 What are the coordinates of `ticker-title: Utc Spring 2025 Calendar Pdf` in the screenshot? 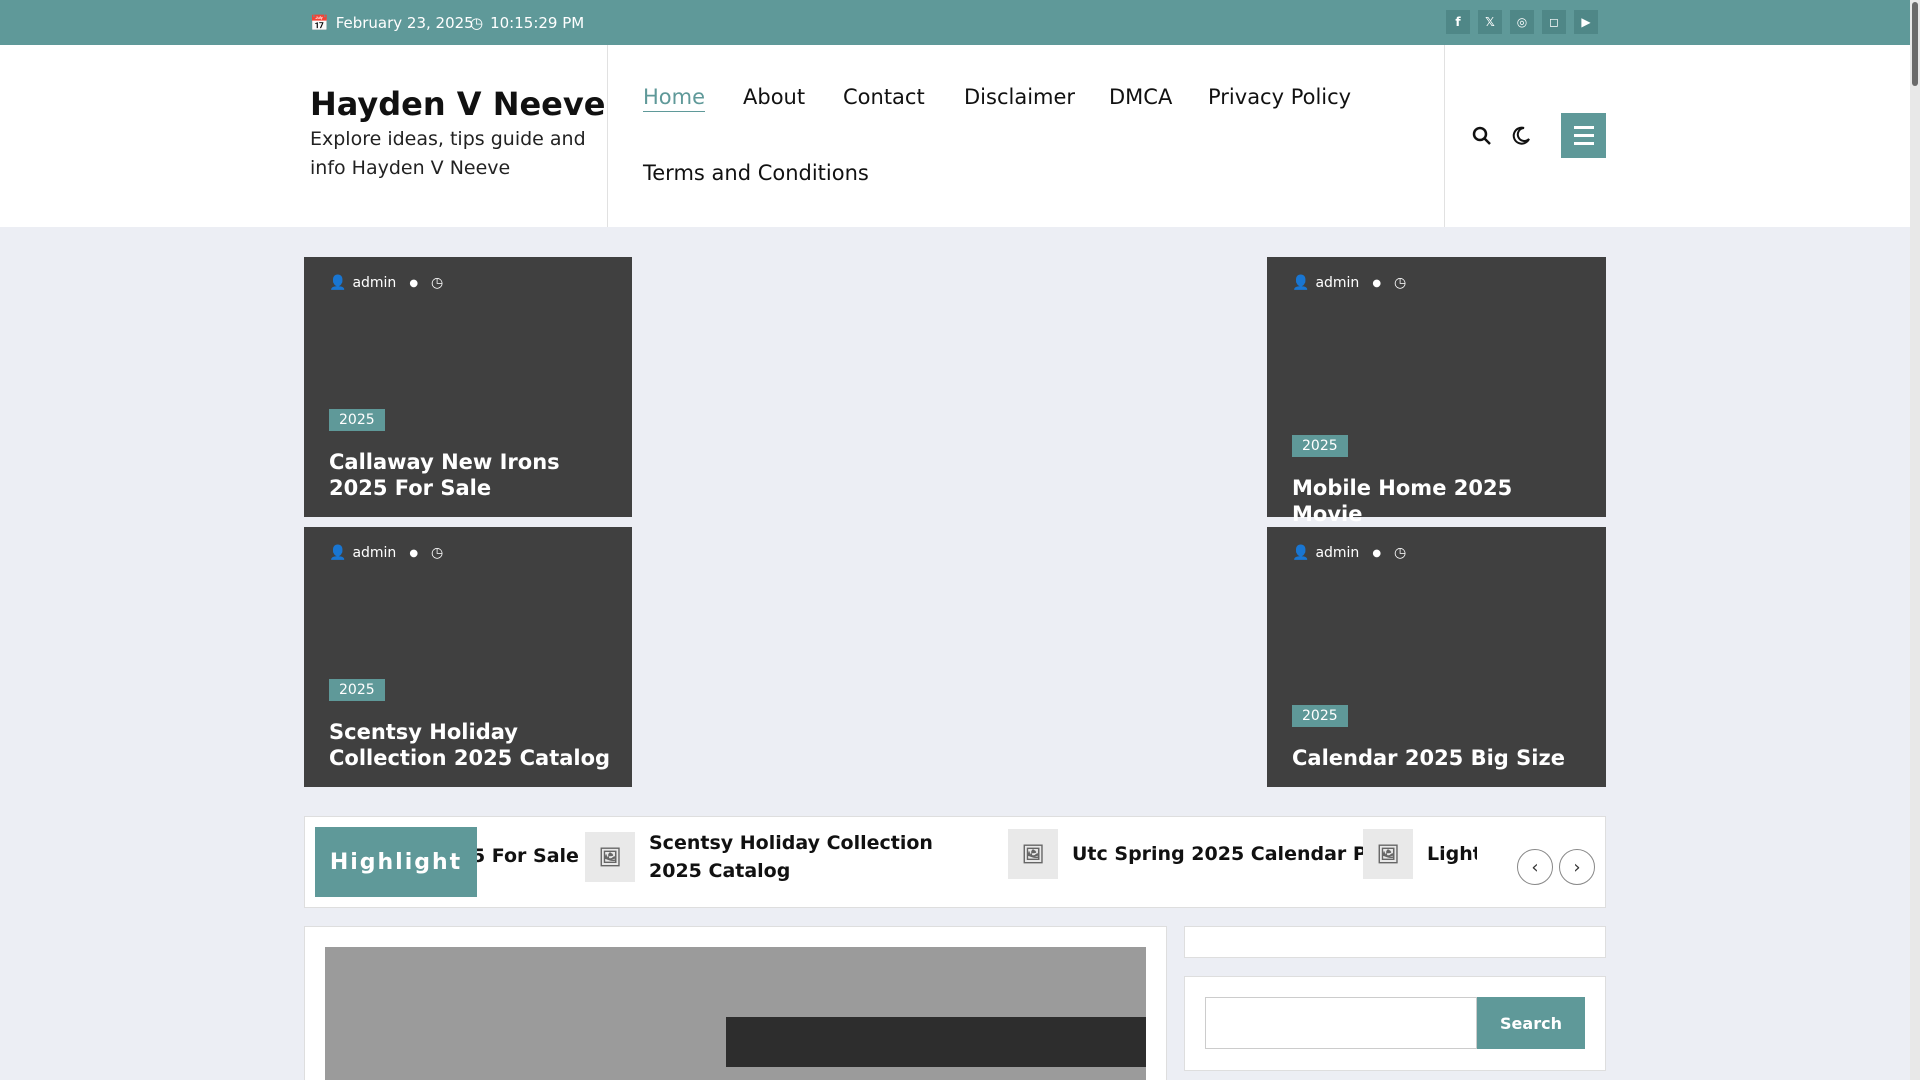 It's located at (1230, 854).